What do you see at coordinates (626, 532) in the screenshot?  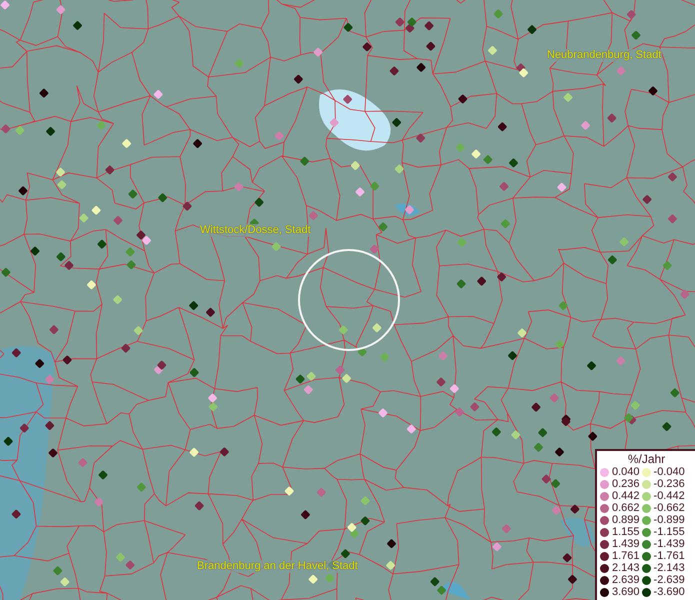 I see `legend-value: 1.155` at bounding box center [626, 532].